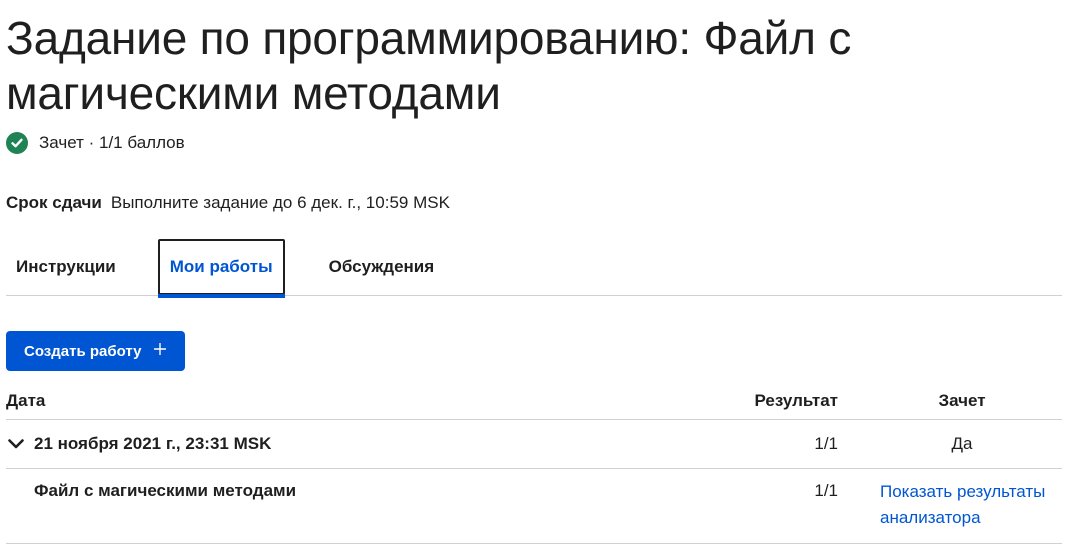 Image resolution: width=1072 pixels, height=551 pixels. I want to click on grade-status-text: Зачет · 1/1 баллов, so click(112, 142).